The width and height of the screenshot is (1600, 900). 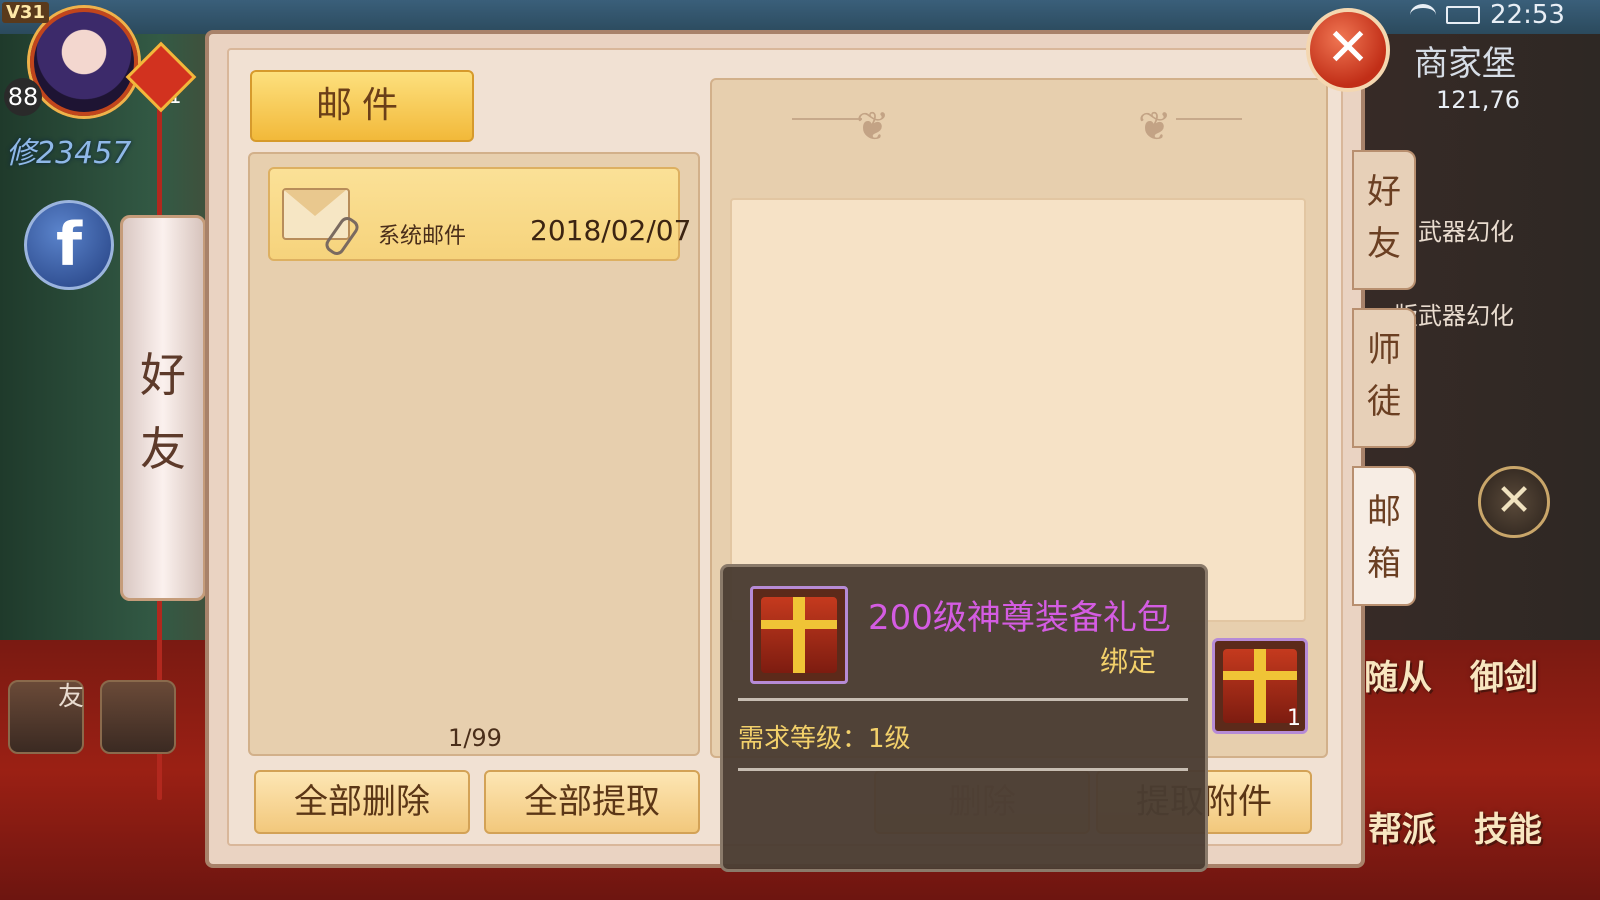 I want to click on map-name: 商家堡, so click(x=1465, y=64).